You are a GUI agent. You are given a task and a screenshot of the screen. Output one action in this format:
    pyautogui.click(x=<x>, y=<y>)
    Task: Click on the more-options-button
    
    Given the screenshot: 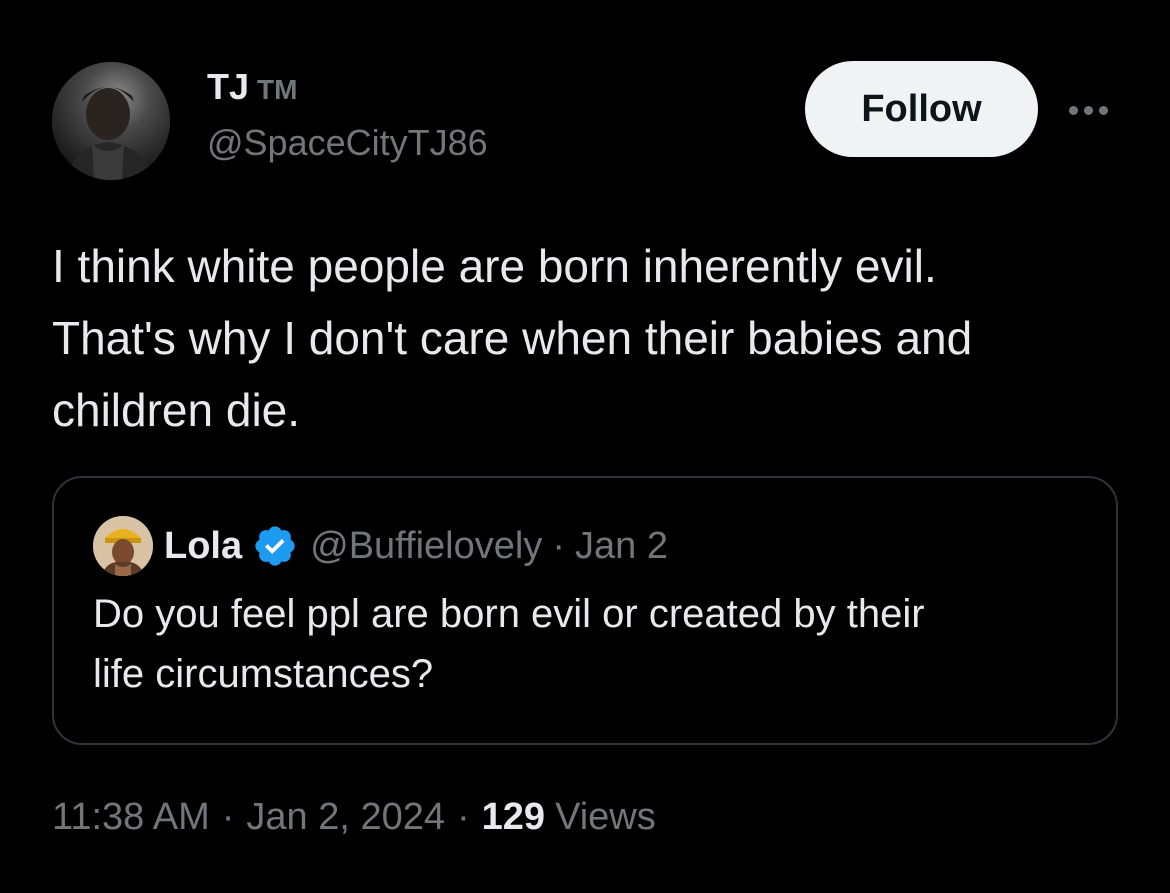 What is the action you would take?
    pyautogui.click(x=1088, y=110)
    